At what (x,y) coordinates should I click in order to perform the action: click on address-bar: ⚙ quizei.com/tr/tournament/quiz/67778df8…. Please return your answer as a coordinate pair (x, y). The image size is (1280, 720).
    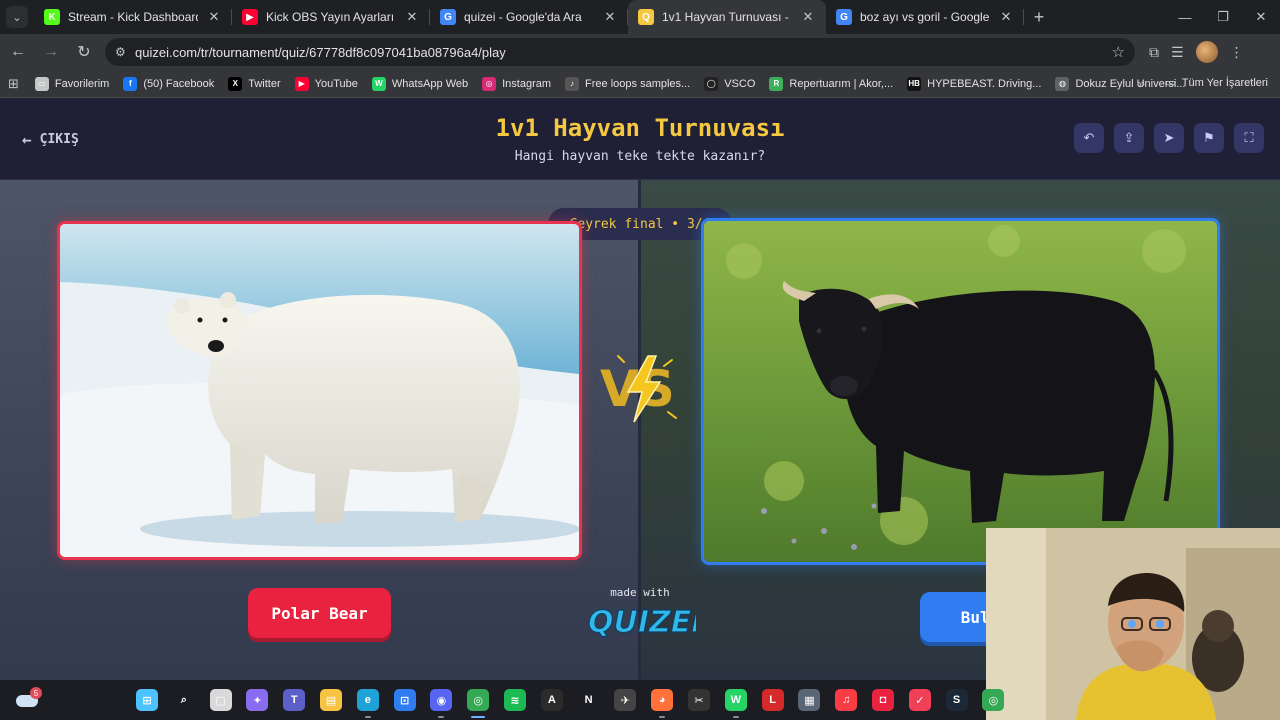
    Looking at the image, I should click on (620, 52).